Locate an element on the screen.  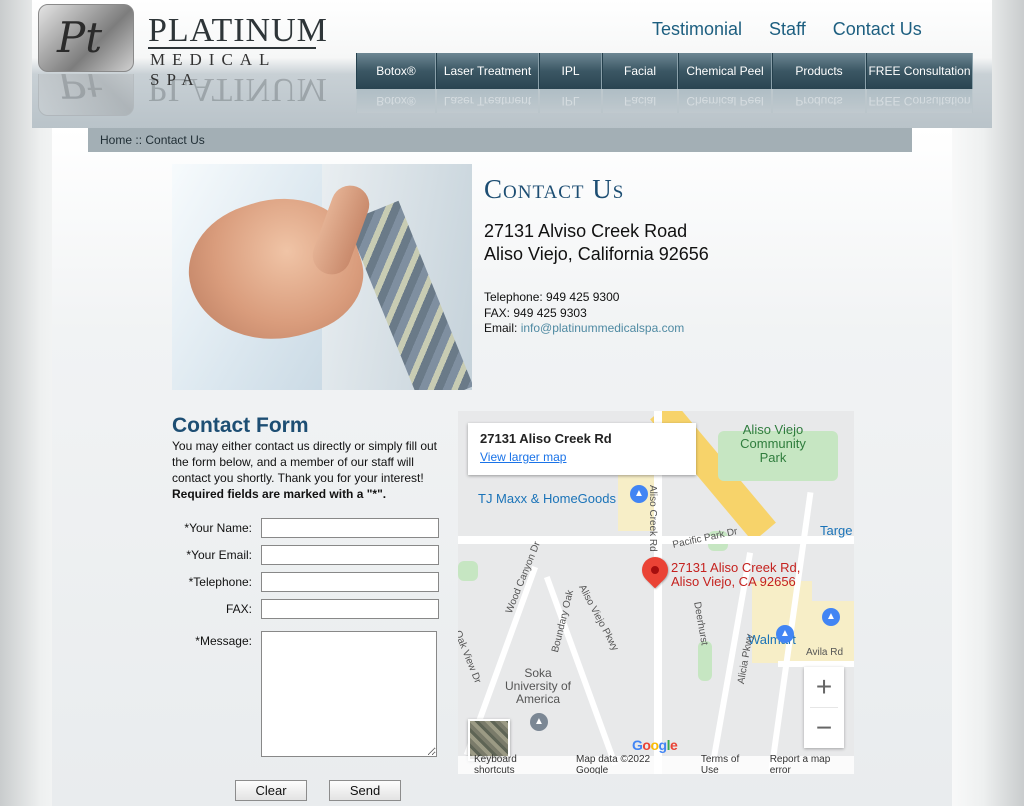
nav-chemical-peel: Chemical Peel is located at coordinates (725, 71).